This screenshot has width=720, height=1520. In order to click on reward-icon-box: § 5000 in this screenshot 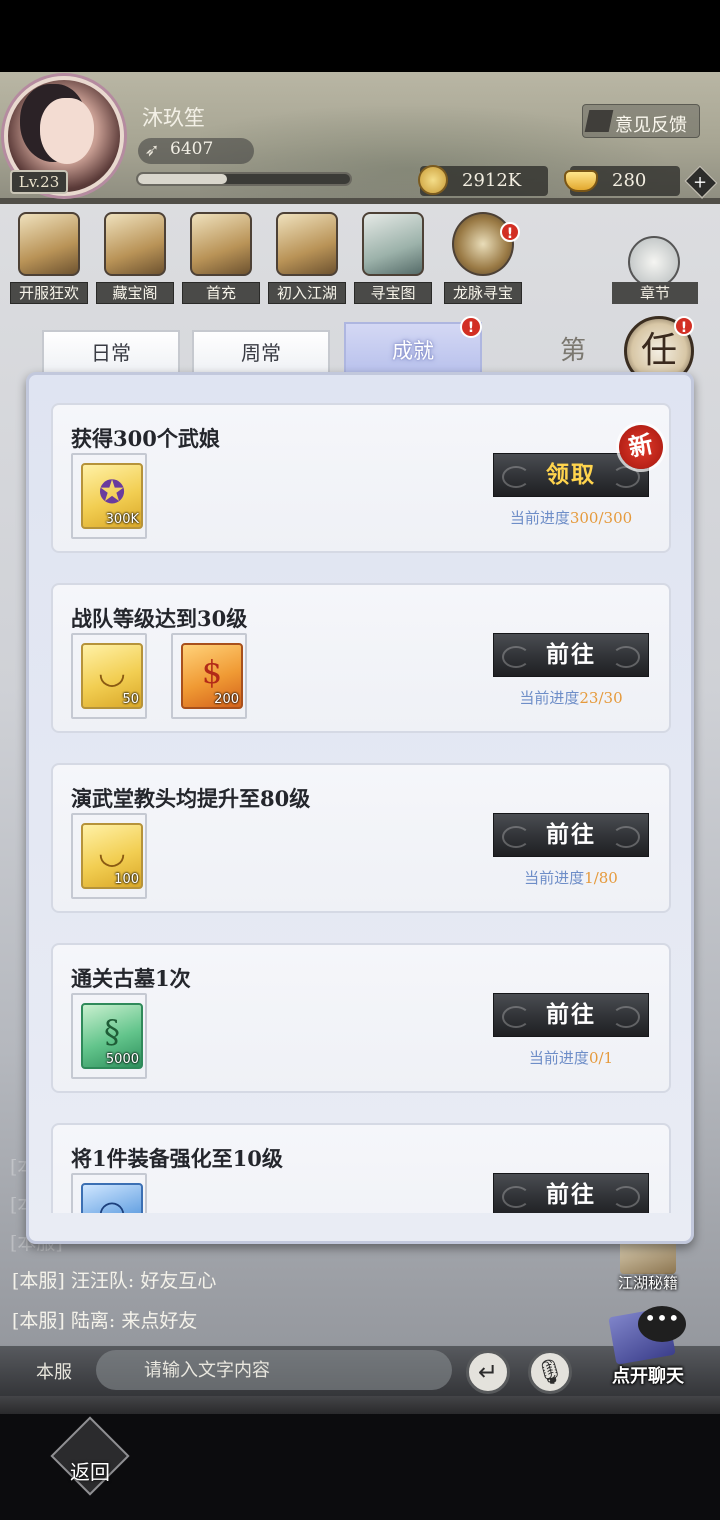, I will do `click(112, 1036)`.